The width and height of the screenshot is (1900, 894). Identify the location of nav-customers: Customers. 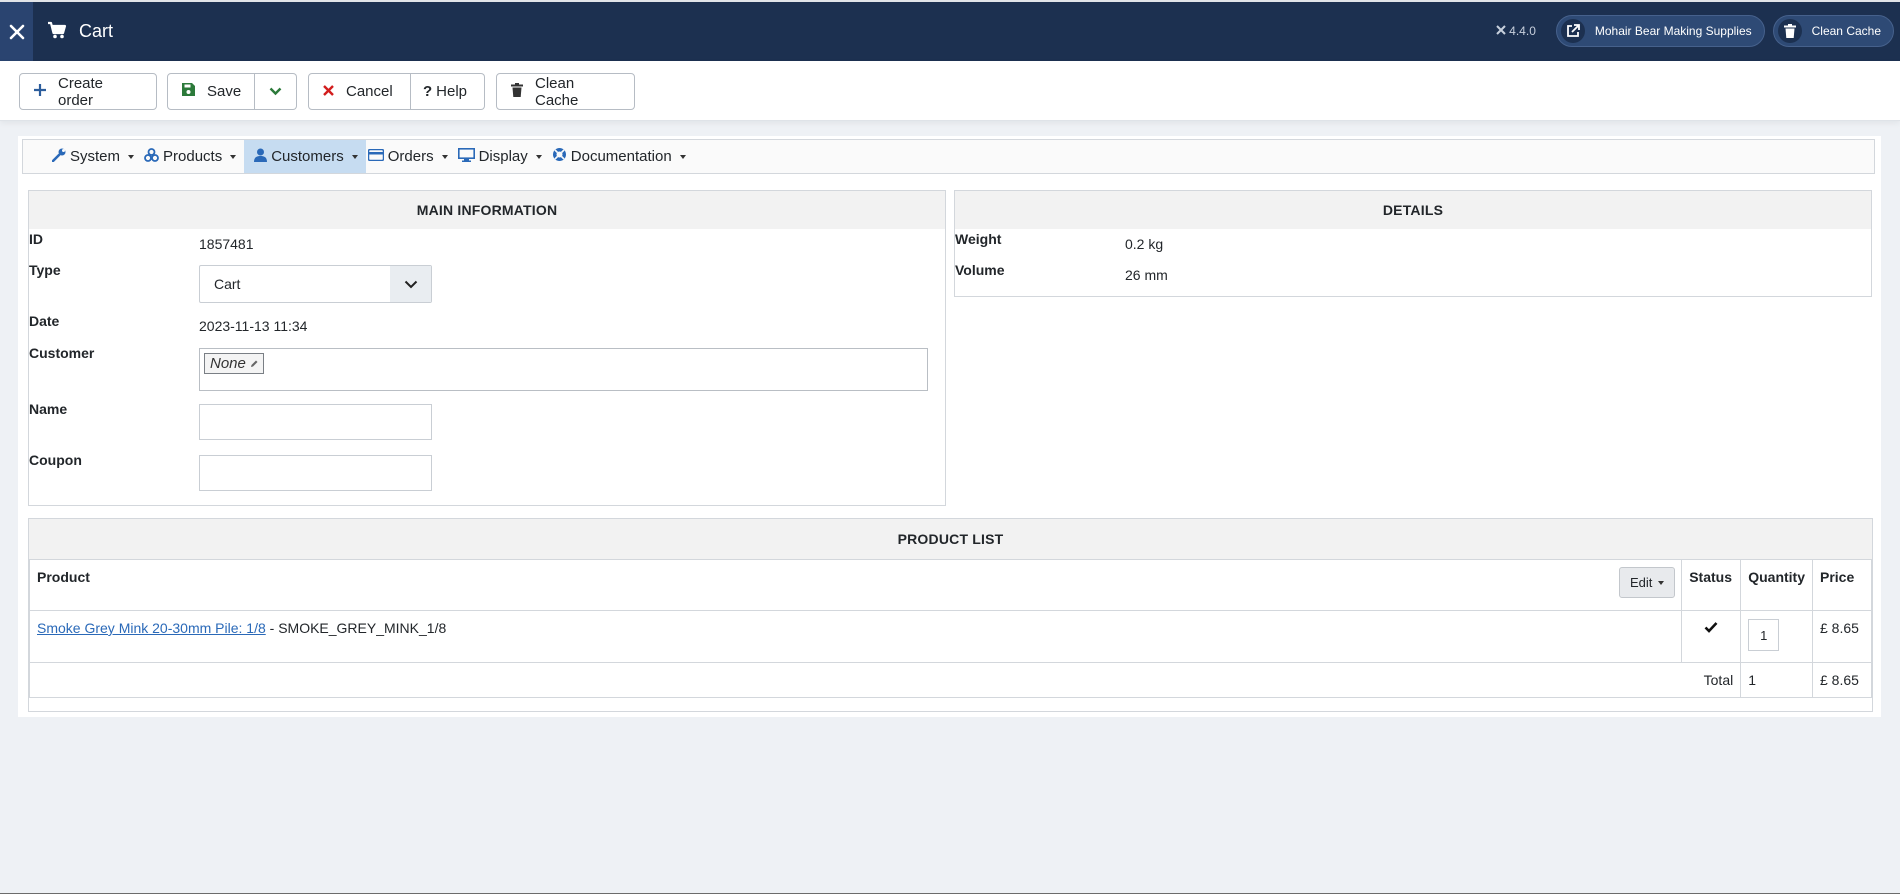
(305, 156).